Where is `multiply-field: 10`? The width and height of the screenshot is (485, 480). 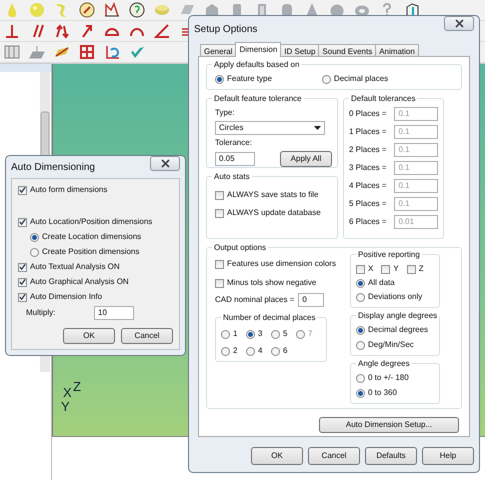 multiply-field: 10 is located at coordinates (114, 313).